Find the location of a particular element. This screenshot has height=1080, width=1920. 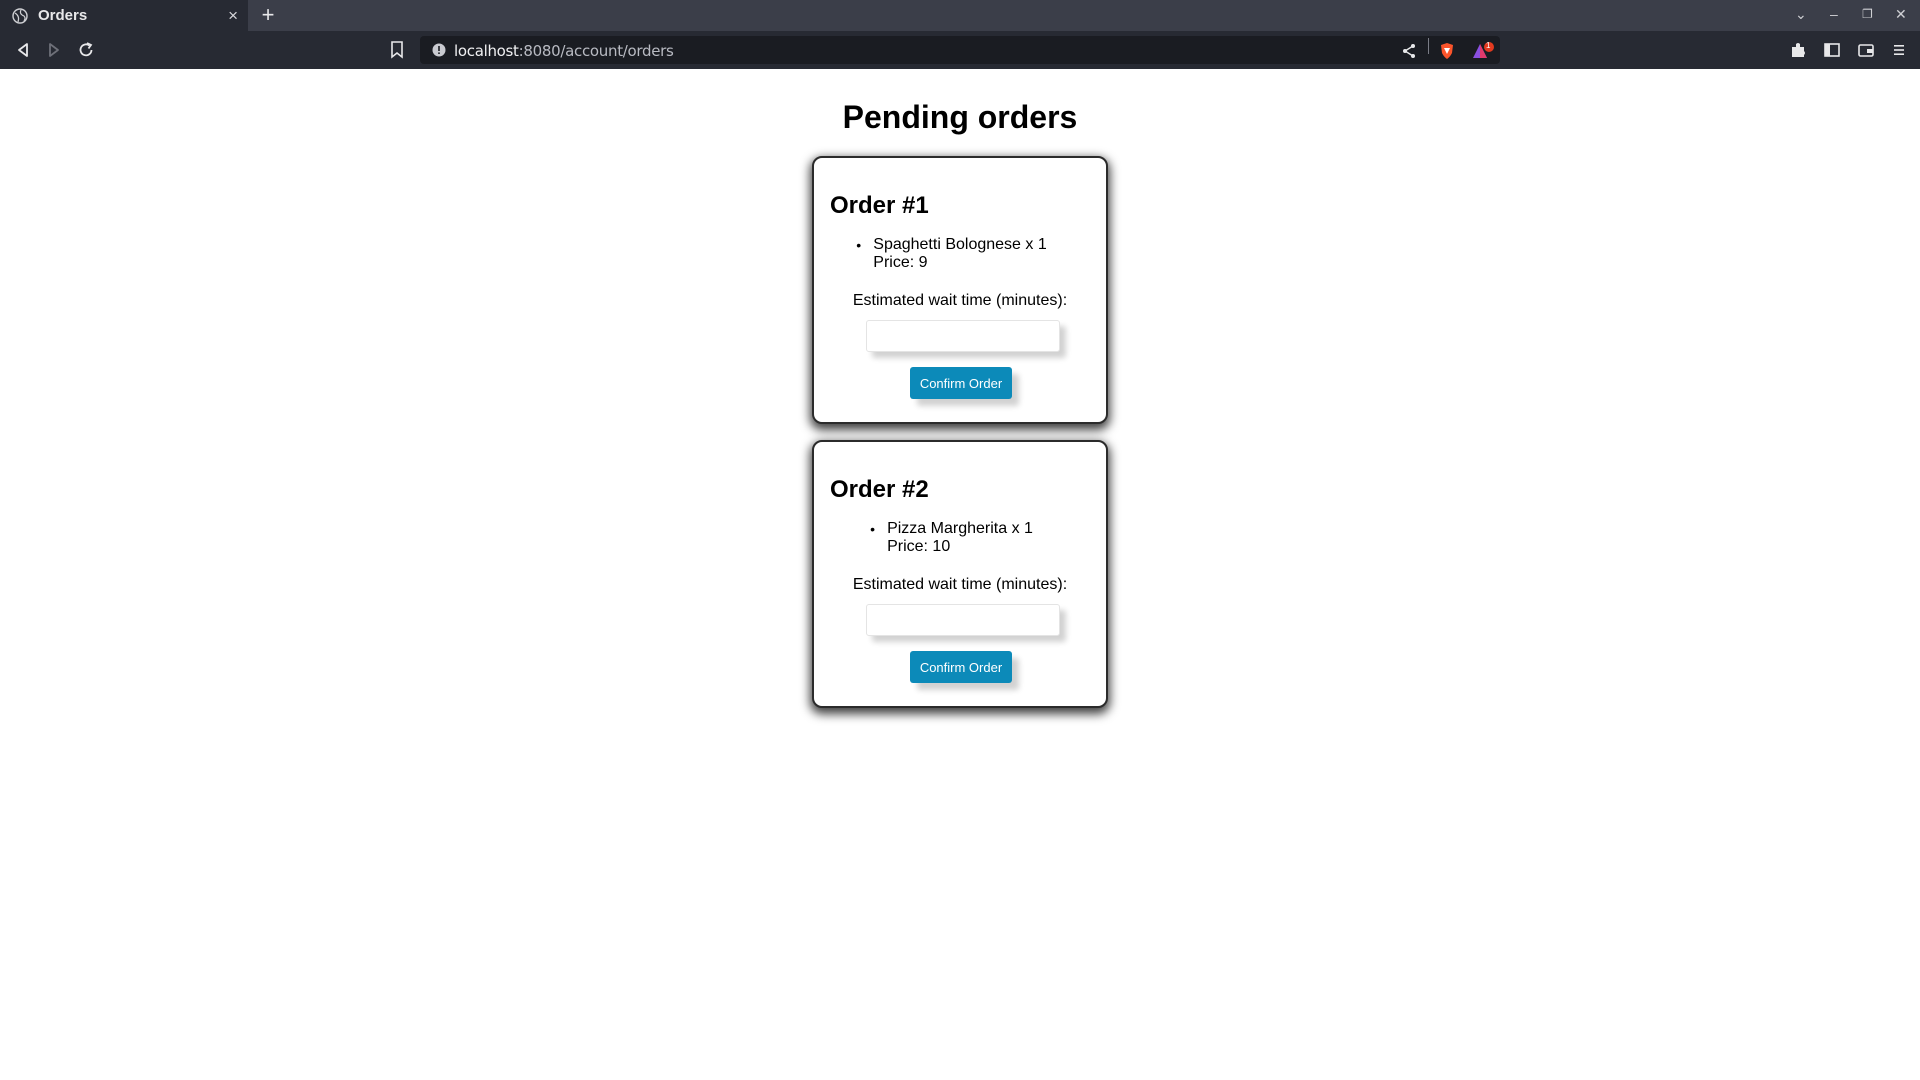

item-price: Price: 10 is located at coordinates (919, 546).